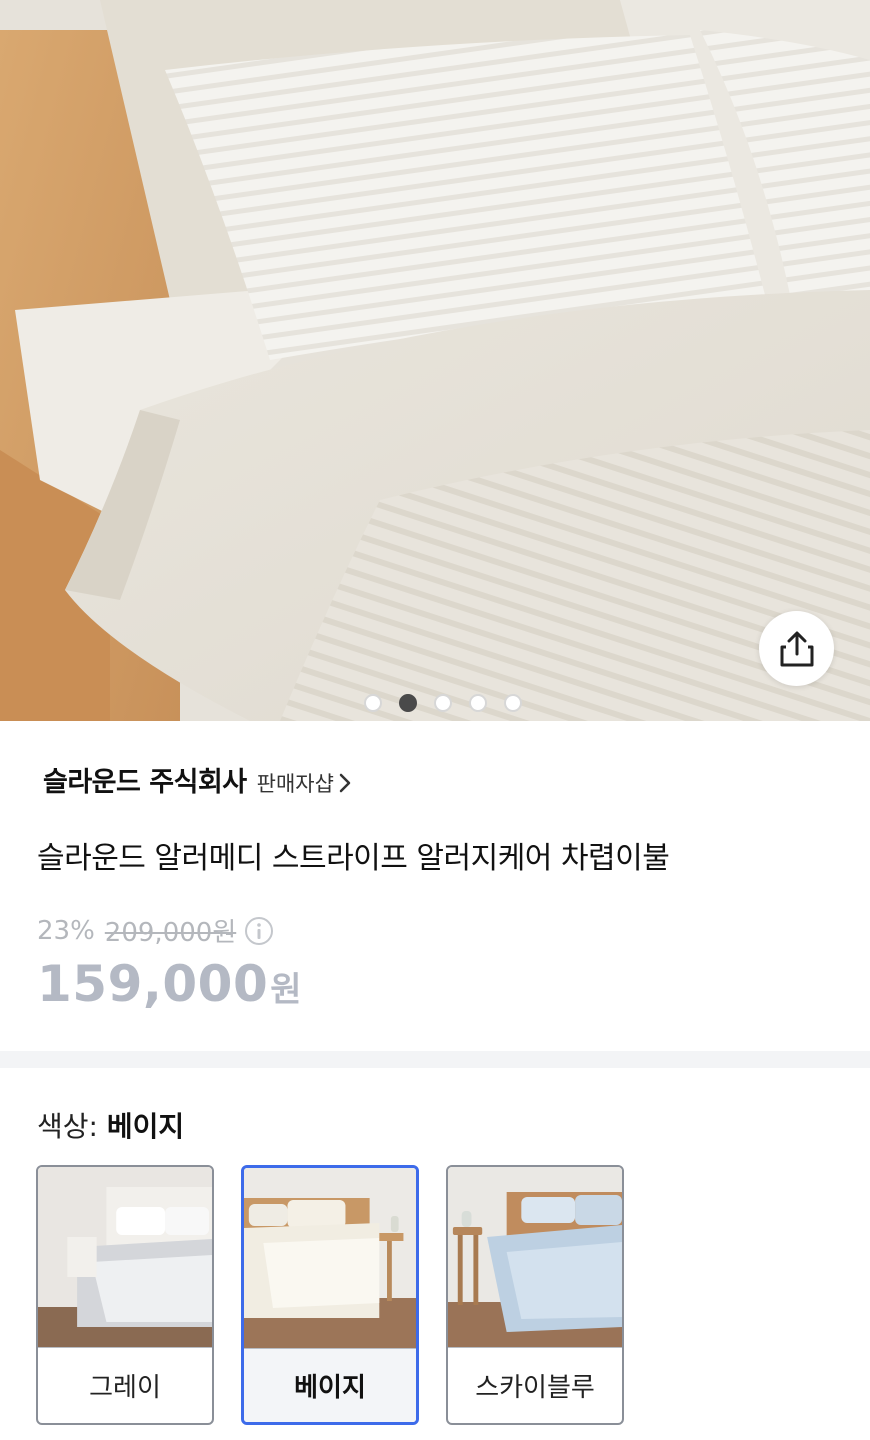  I want to click on info-icon, so click(259, 931).